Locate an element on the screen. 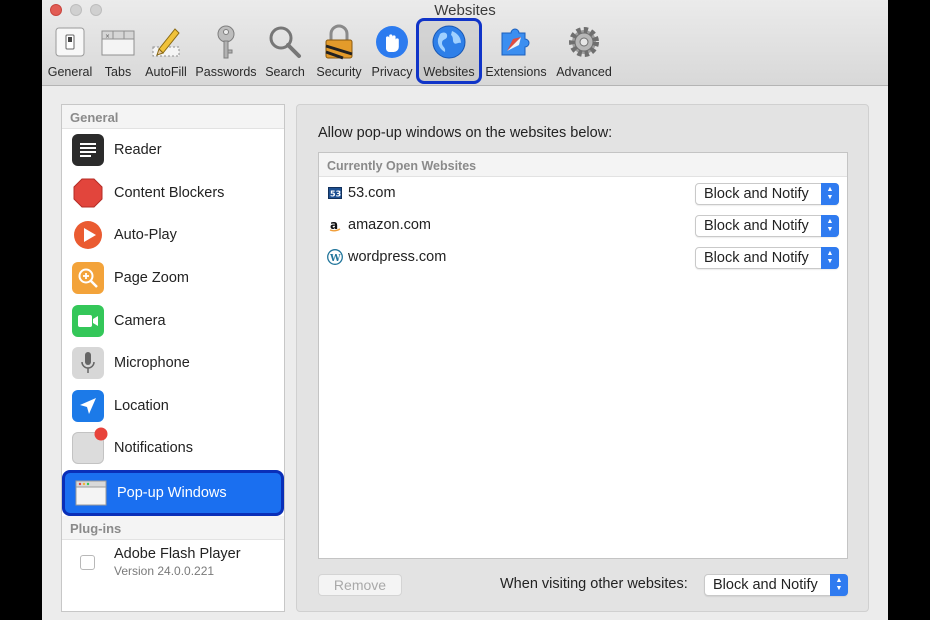 Image resolution: width=930 pixels, height=620 pixels. plugin-name: Adobe Flash Player is located at coordinates (177, 553).